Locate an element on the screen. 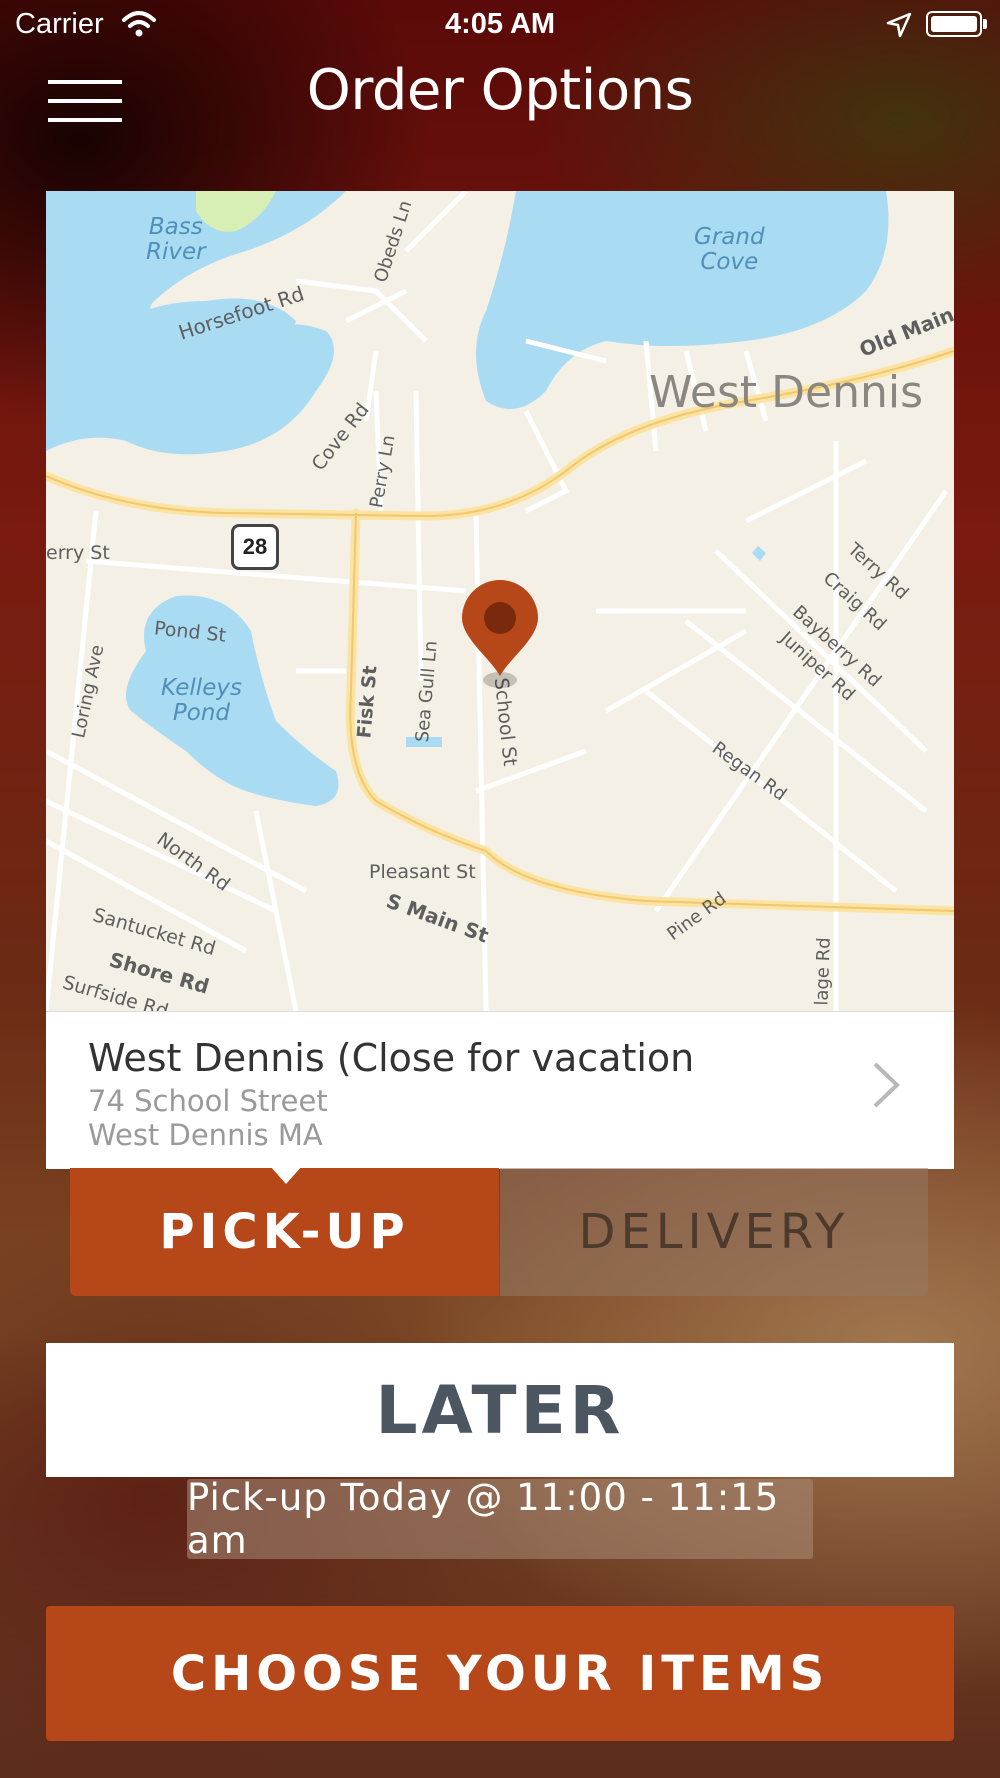 The height and width of the screenshot is (1778, 1000). later-button: LATER is located at coordinates (500, 1410).